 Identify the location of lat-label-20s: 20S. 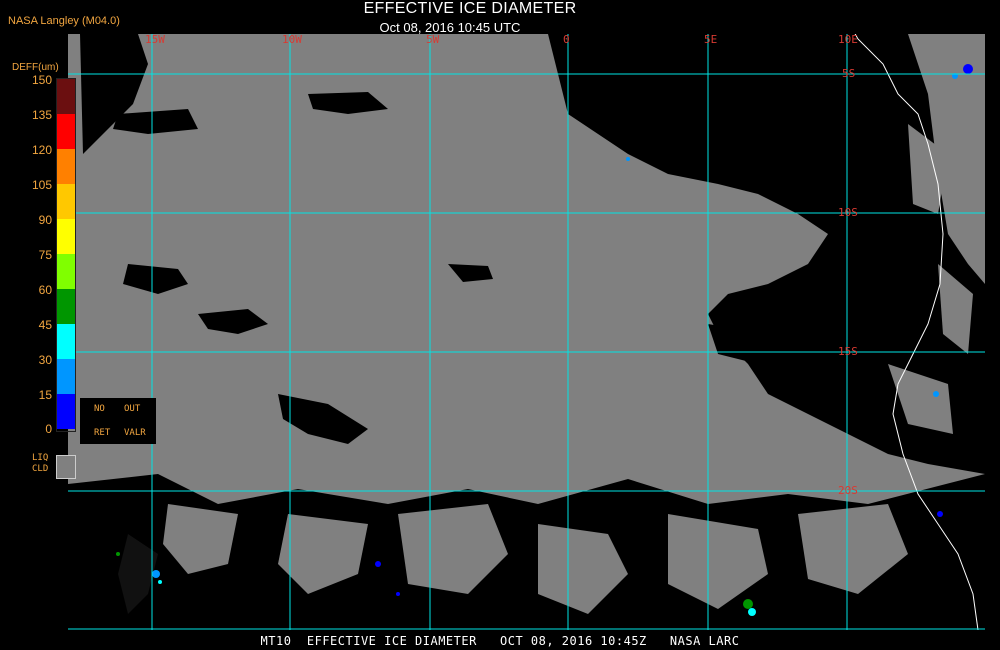
(848, 490).